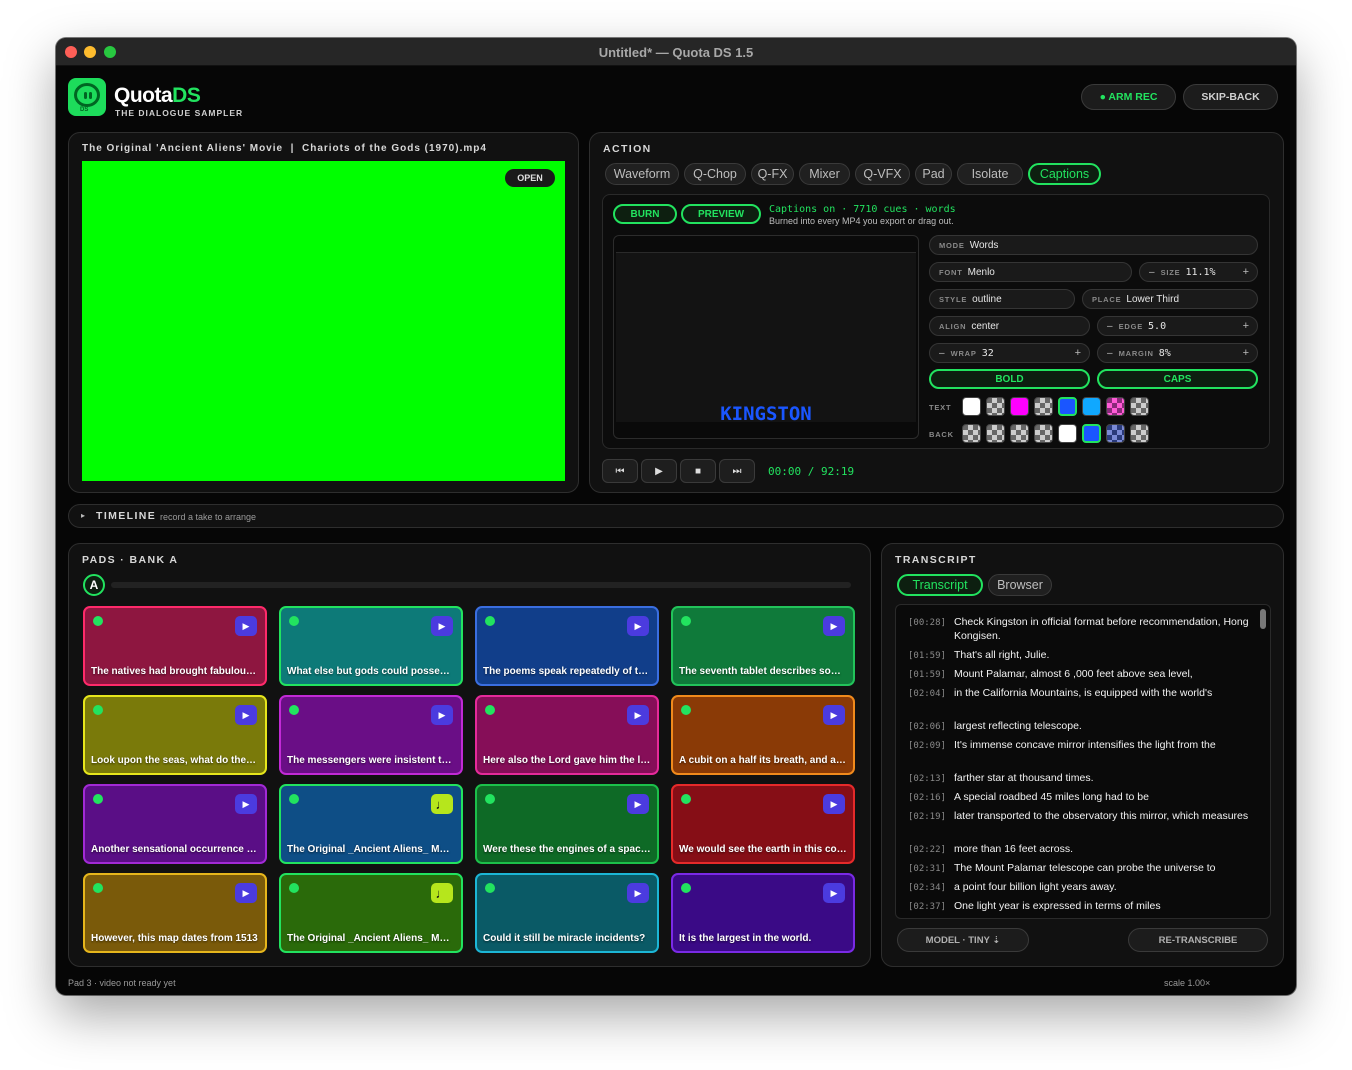  I want to click on tab-q-fx: Q-FX, so click(772, 174).